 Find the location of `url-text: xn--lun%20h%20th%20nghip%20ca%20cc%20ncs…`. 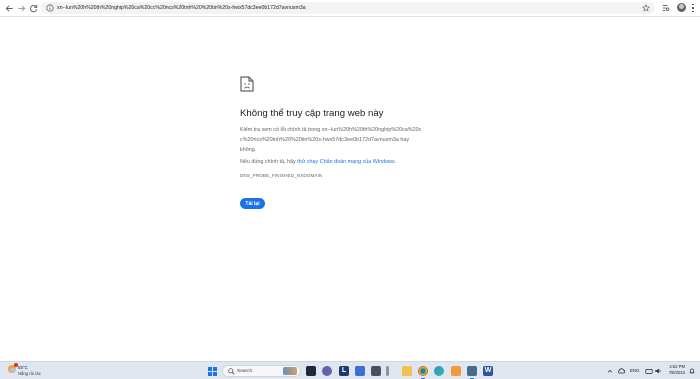

url-text: xn--lun%20h%20th%20nghip%20ca%20cc%20ncs… is located at coordinates (347, 8).